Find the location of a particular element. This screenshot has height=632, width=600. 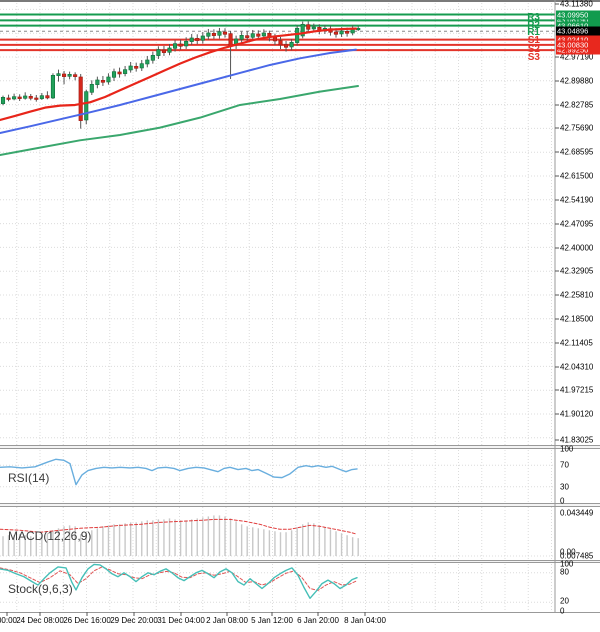

stoch-indicator-label: Stock(9,6,3) is located at coordinates (40, 589).